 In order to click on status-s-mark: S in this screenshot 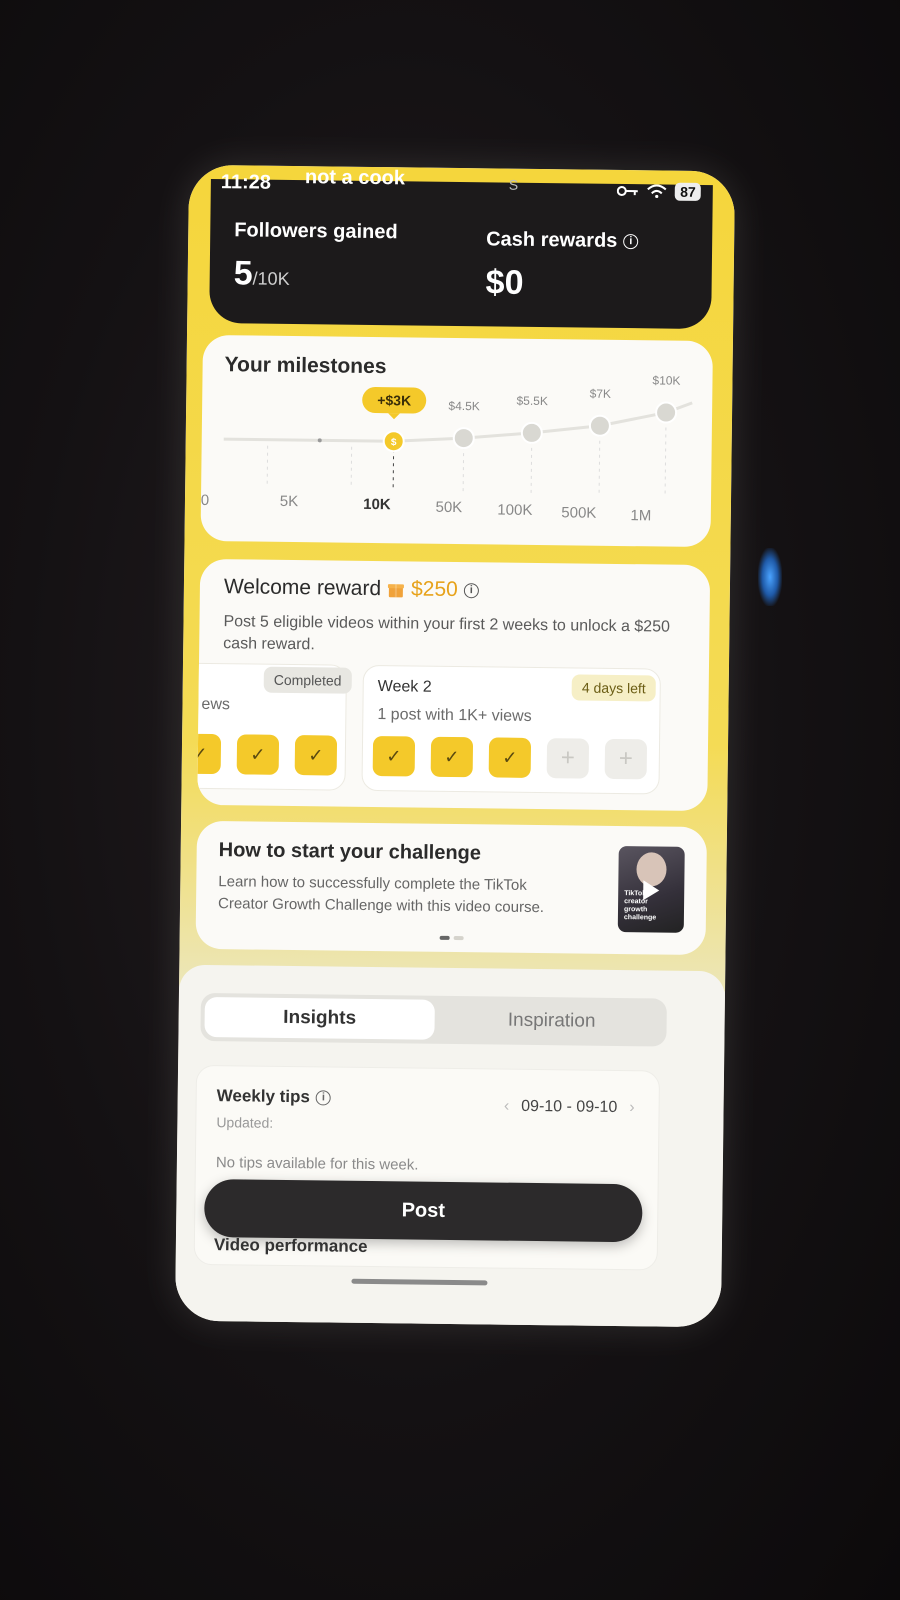, I will do `click(513, 184)`.